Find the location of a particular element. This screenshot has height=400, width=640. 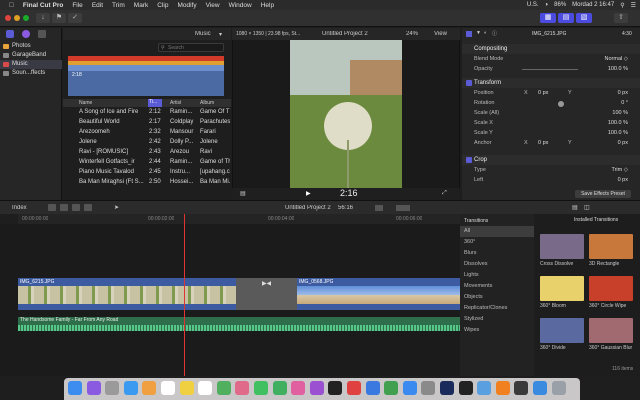

view-menu: View is located at coordinates (440, 34).